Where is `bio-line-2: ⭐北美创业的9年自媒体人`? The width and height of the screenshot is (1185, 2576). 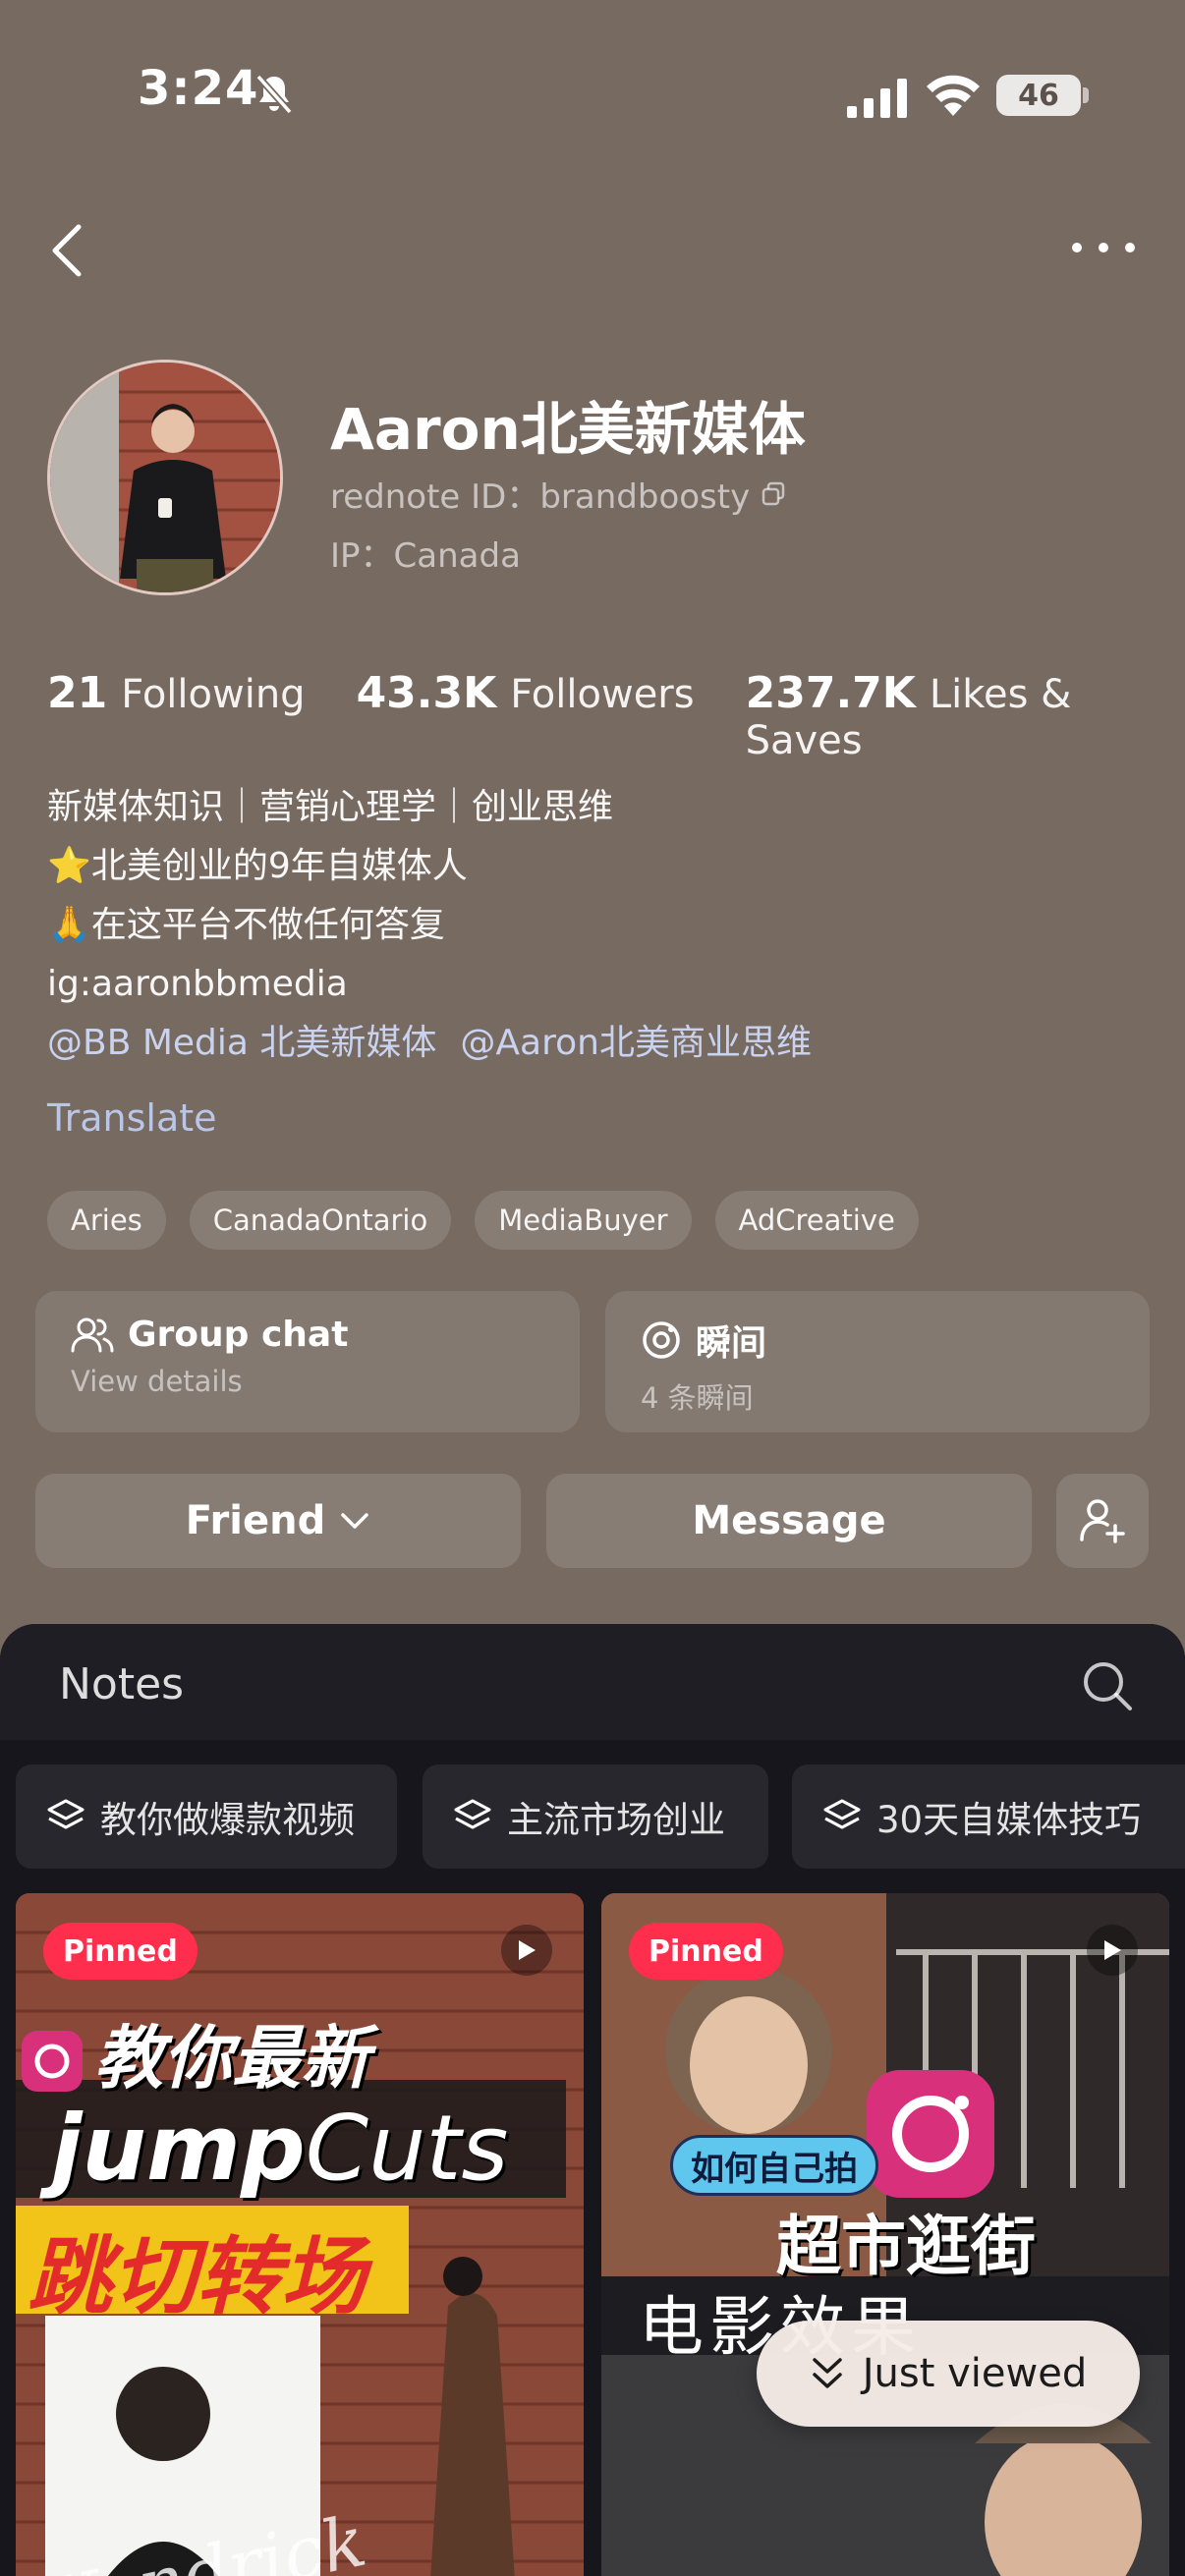 bio-line-2: ⭐北美创业的9年自媒体人 is located at coordinates (257, 866).